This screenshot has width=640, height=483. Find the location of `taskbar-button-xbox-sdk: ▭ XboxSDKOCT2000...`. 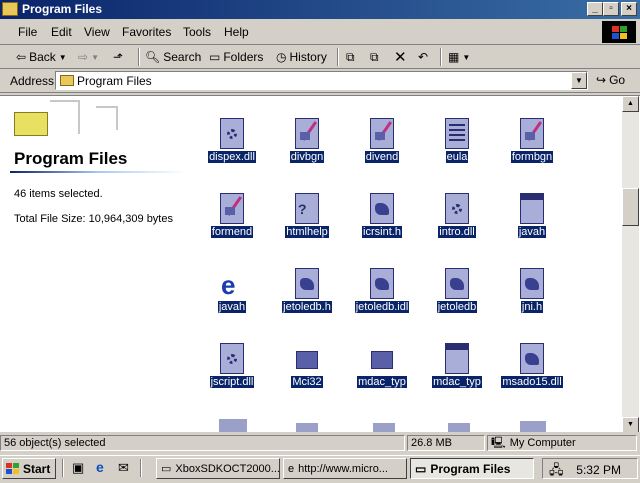

taskbar-button-xbox-sdk: ▭ XboxSDKOCT2000... is located at coordinates (218, 468).